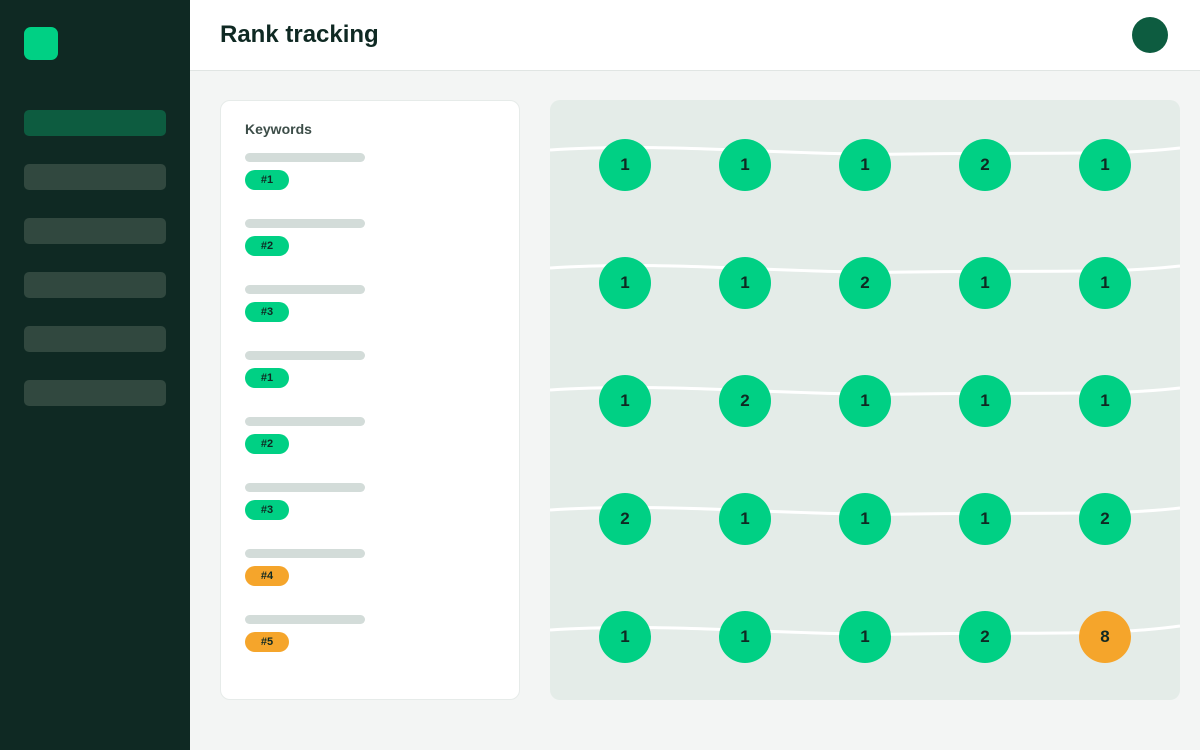 Image resolution: width=1200 pixels, height=750 pixels. What do you see at coordinates (1150, 35) in the screenshot?
I see `avatar` at bounding box center [1150, 35].